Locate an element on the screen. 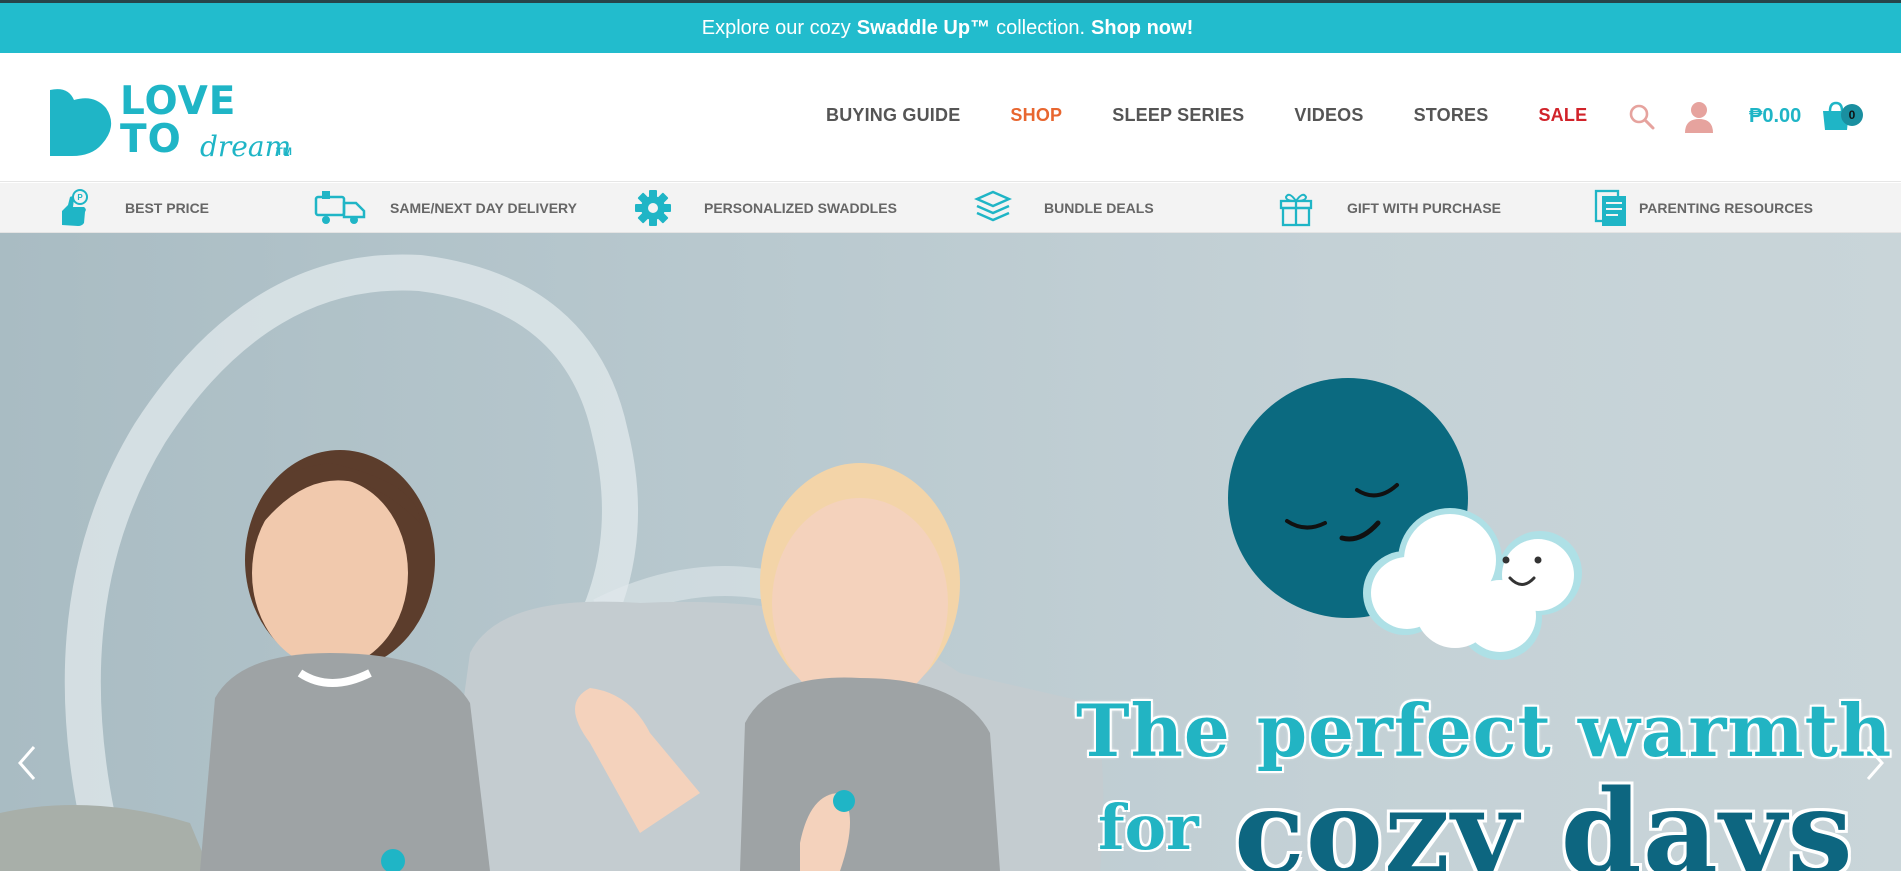 The height and width of the screenshot is (871, 1901). feature-parenting: PARENTING RESOURCES is located at coordinates (1702, 208).